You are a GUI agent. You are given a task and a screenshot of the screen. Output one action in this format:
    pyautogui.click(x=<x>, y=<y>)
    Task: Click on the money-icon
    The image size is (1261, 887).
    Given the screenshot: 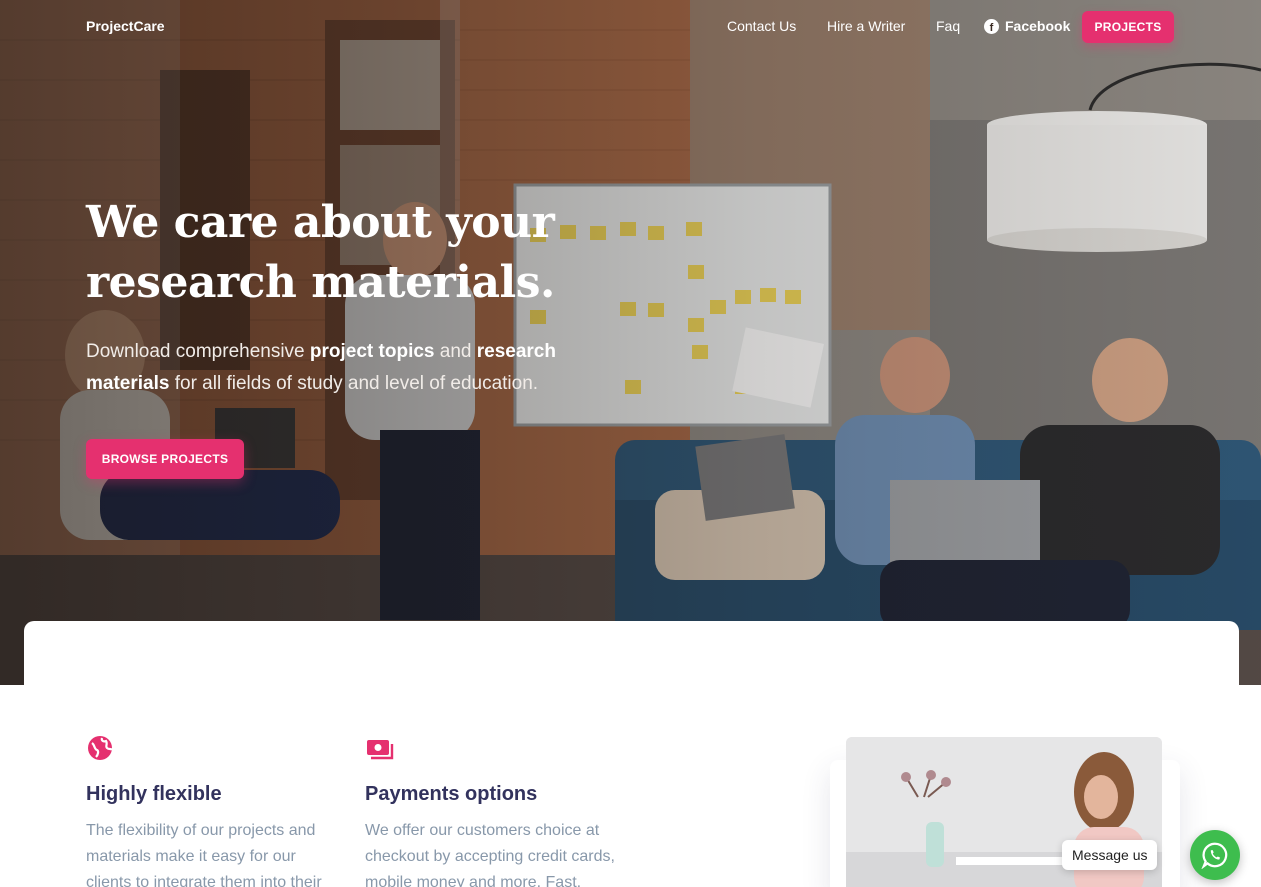 What is the action you would take?
    pyautogui.click(x=380, y=750)
    